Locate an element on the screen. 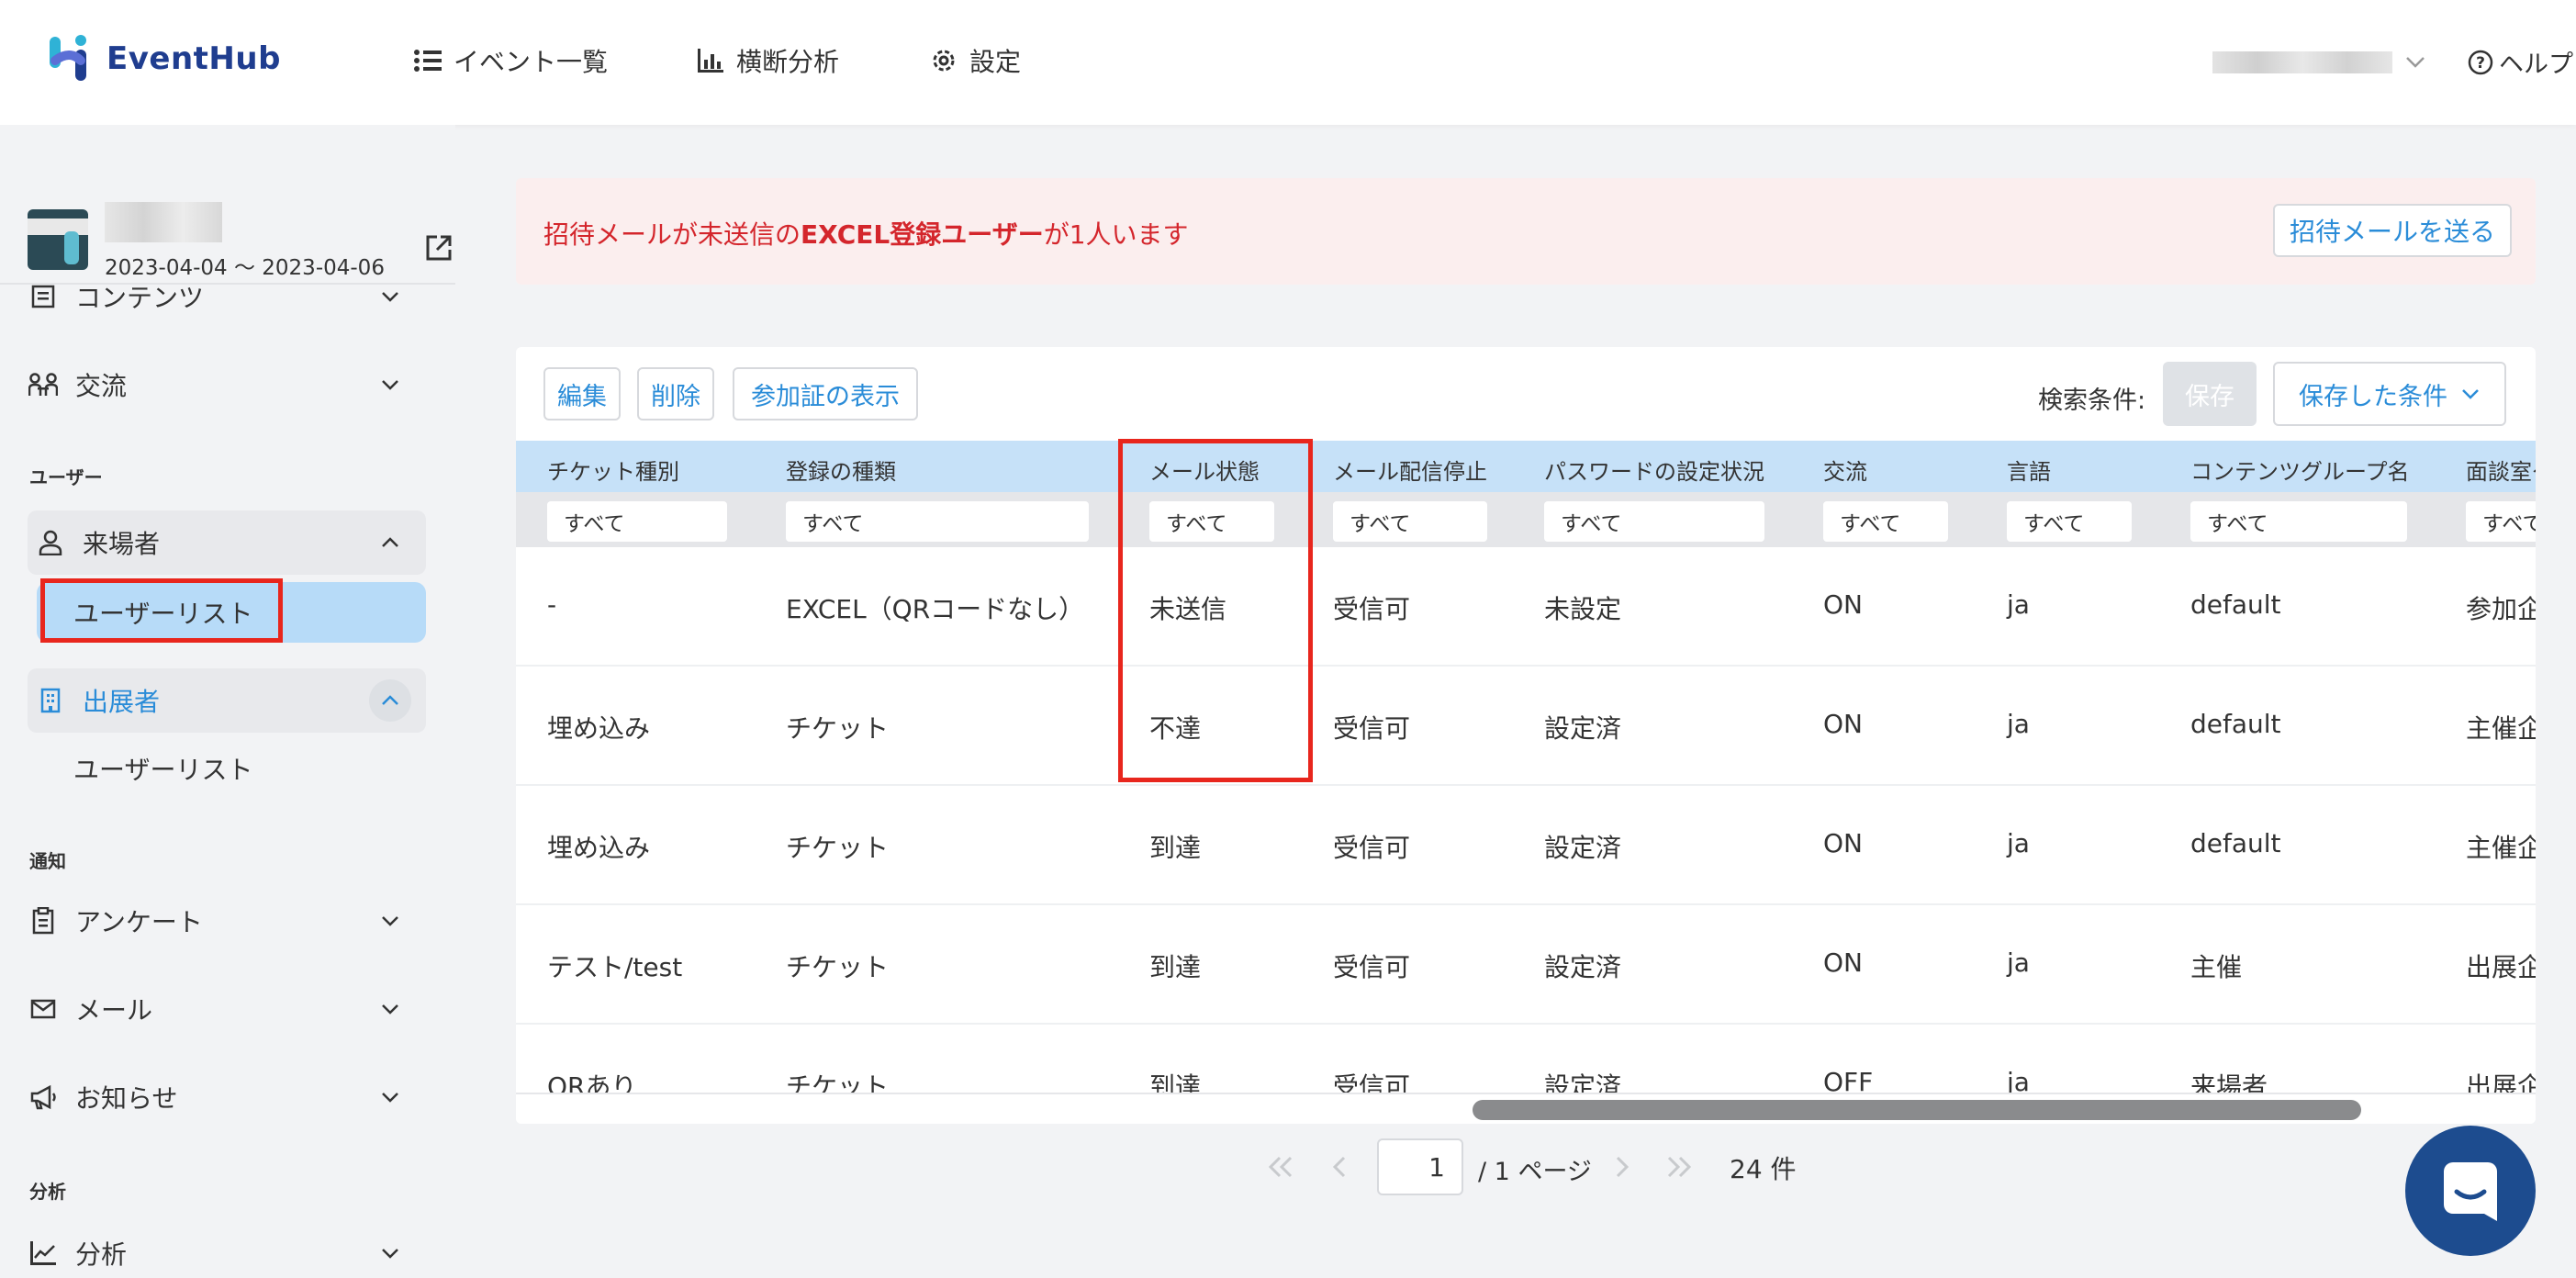  cell-registration-type: EXCEL（QRコードなし） is located at coordinates (935, 609).